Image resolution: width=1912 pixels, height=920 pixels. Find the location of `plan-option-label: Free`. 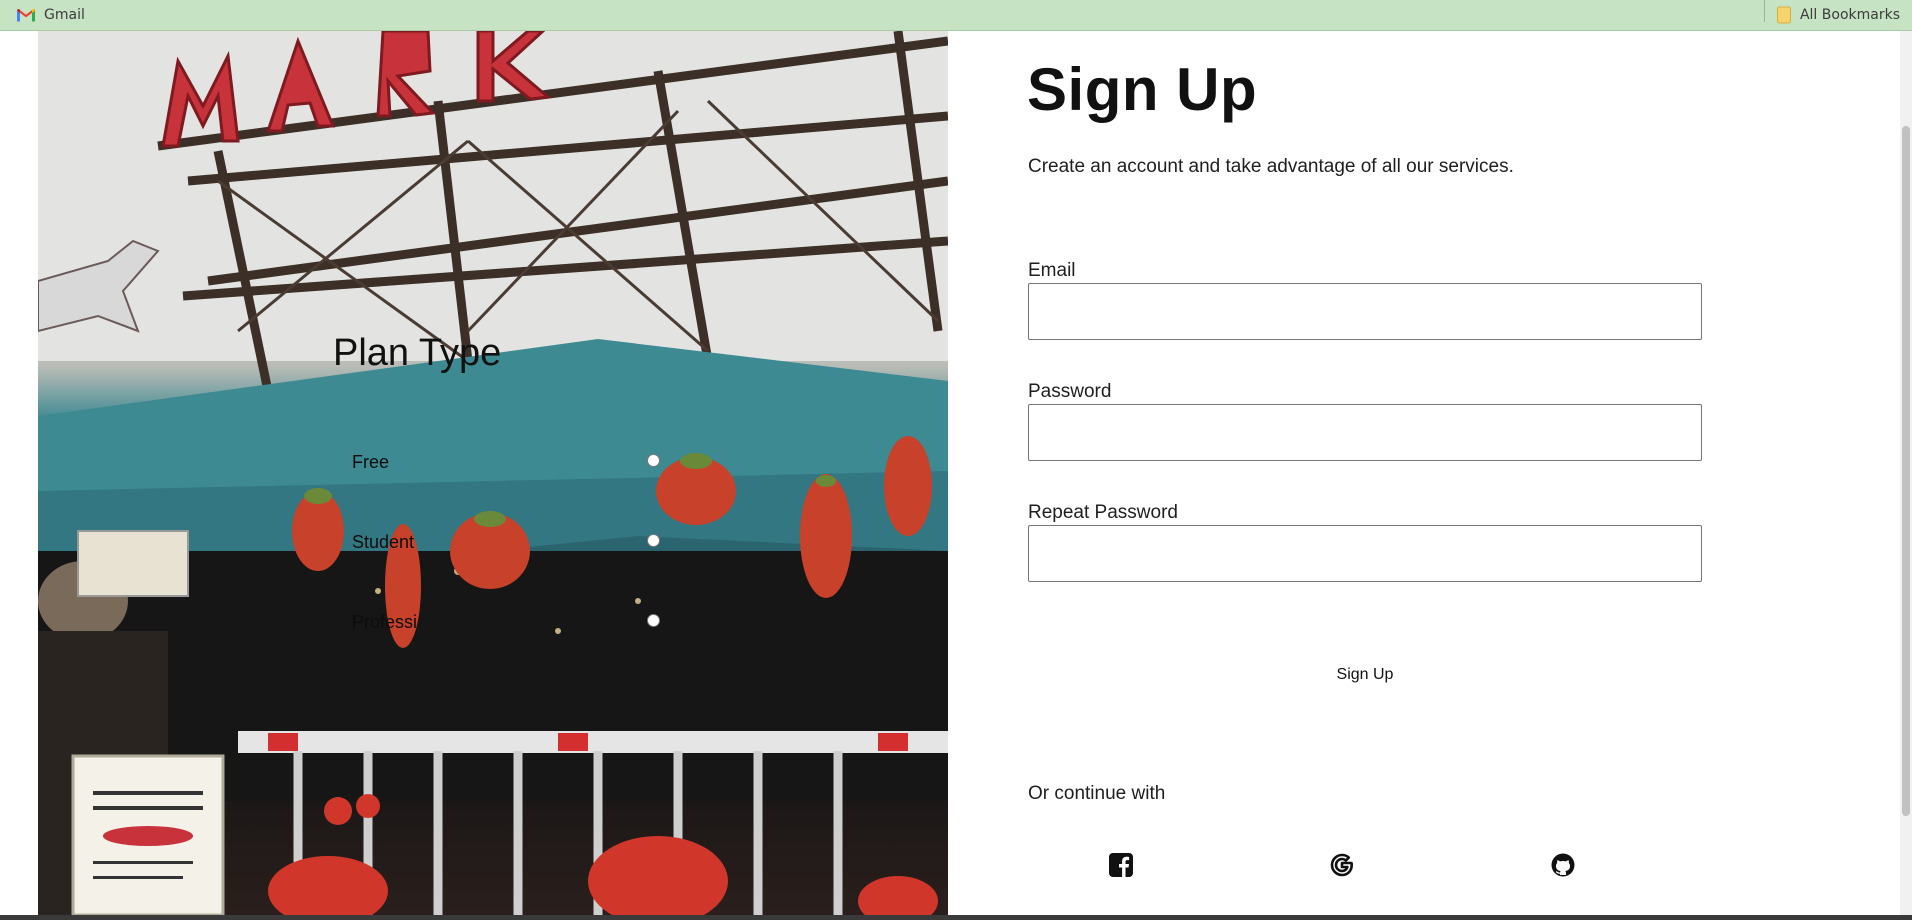

plan-option-label: Free is located at coordinates (371, 462).